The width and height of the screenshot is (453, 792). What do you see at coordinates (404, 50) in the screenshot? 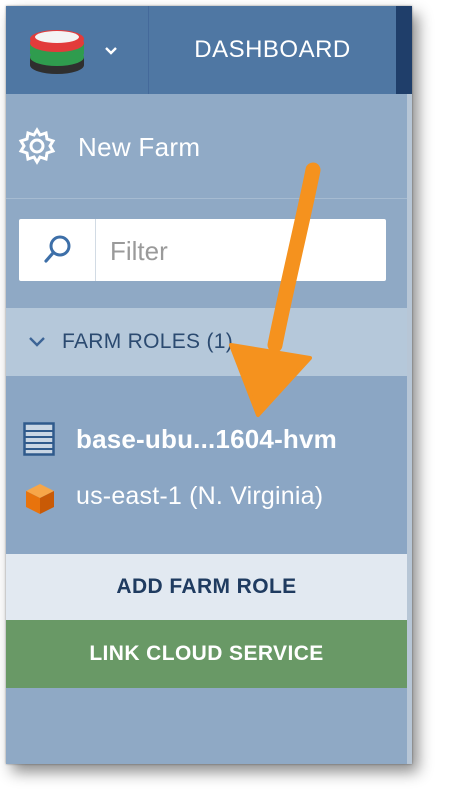
I see `topbar-edge` at bounding box center [404, 50].